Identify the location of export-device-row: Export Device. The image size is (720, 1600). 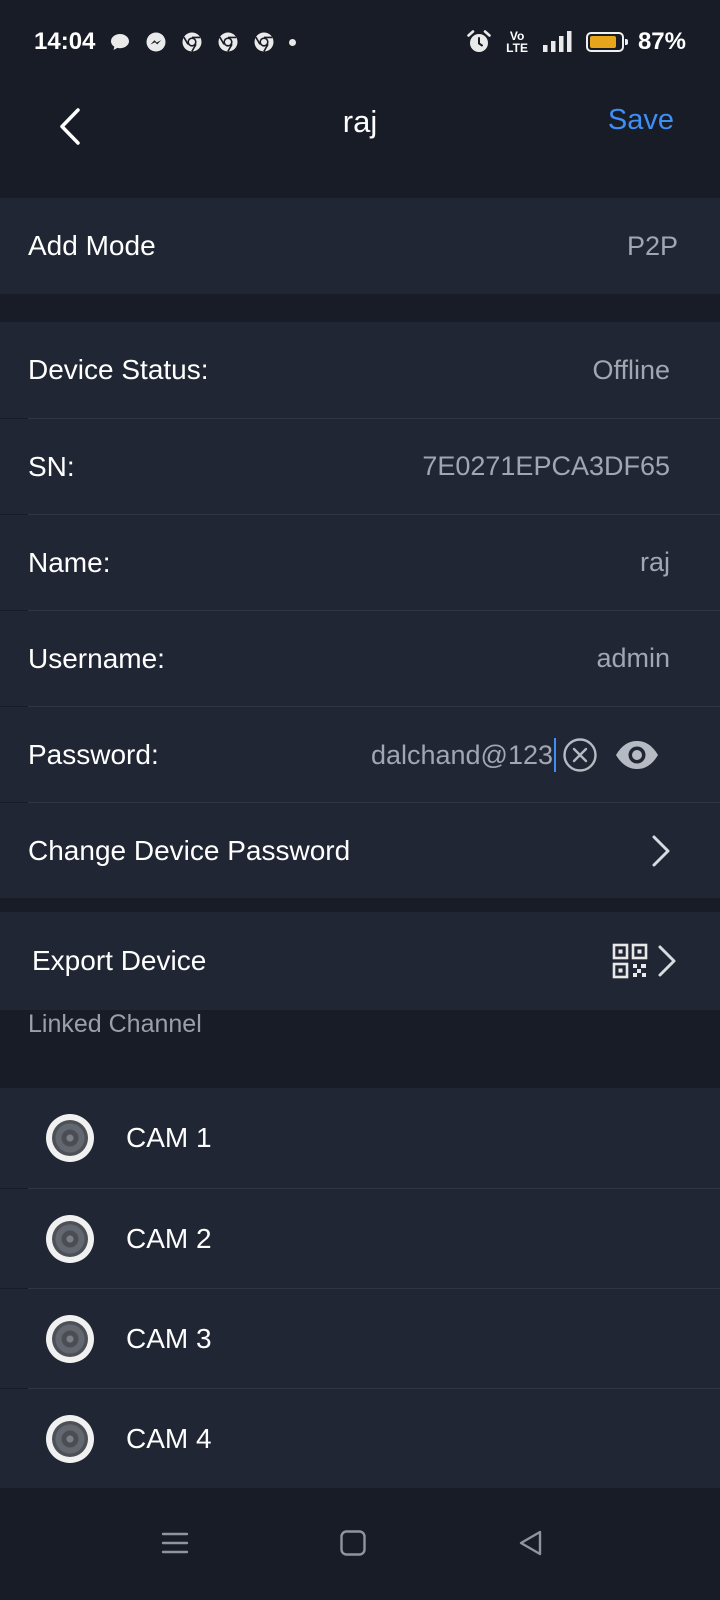
(360, 961).